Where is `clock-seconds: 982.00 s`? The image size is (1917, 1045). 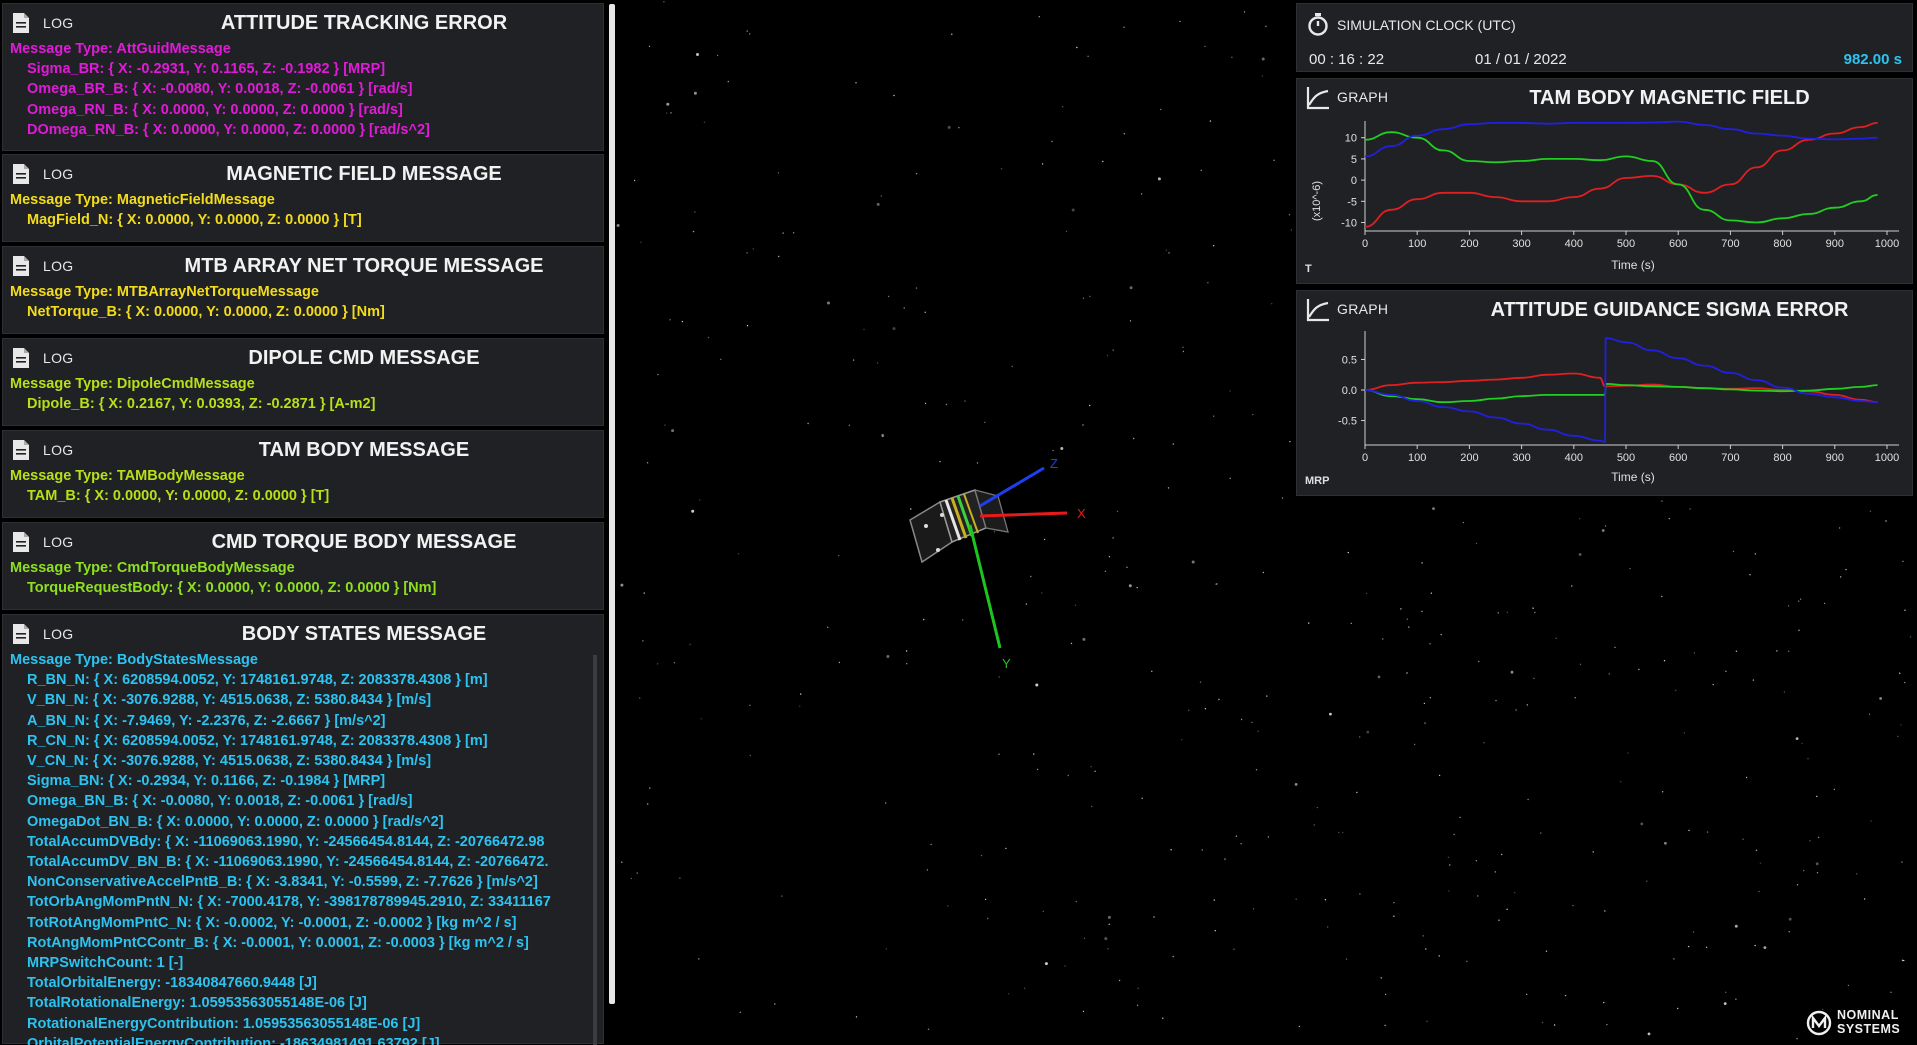 clock-seconds: 982.00 s is located at coordinates (1872, 59).